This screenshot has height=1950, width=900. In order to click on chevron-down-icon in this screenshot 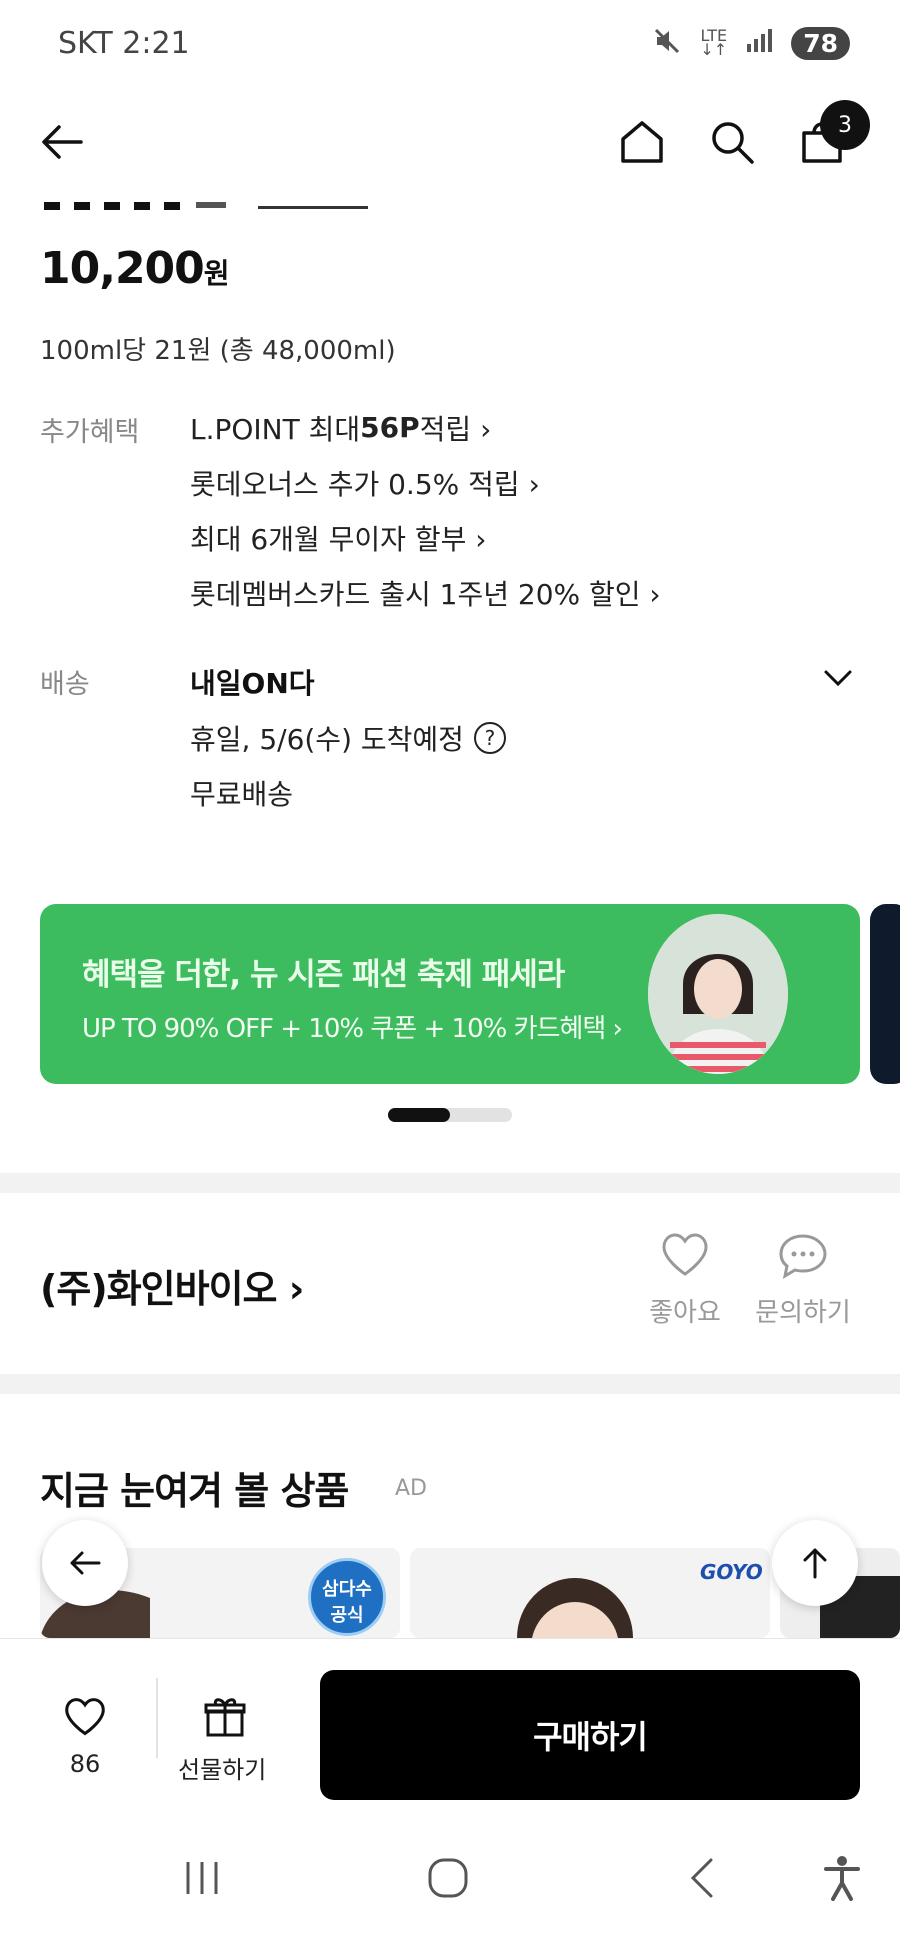, I will do `click(838, 678)`.